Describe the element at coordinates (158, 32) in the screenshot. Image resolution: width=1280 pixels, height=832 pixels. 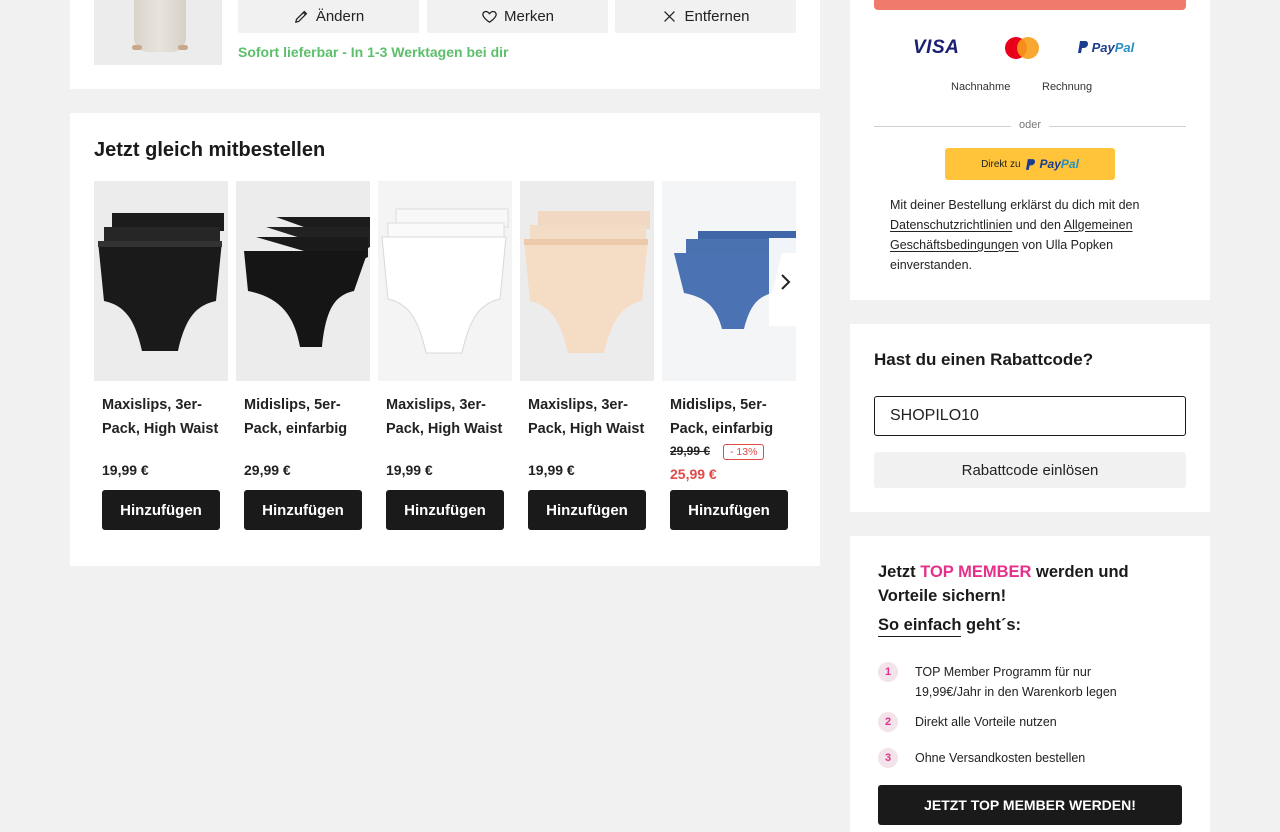
I see `cart-item-image` at that location.